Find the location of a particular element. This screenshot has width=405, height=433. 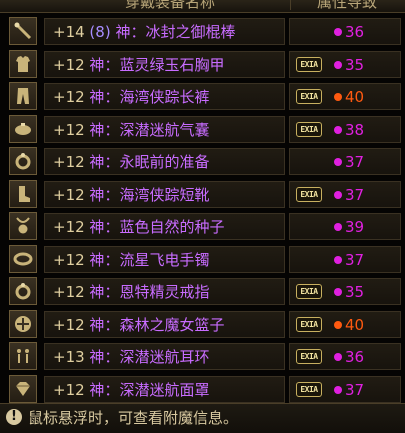

equipment-row: +12 神：深潜迷航面罩 EXIA 37 is located at coordinates (202, 389).